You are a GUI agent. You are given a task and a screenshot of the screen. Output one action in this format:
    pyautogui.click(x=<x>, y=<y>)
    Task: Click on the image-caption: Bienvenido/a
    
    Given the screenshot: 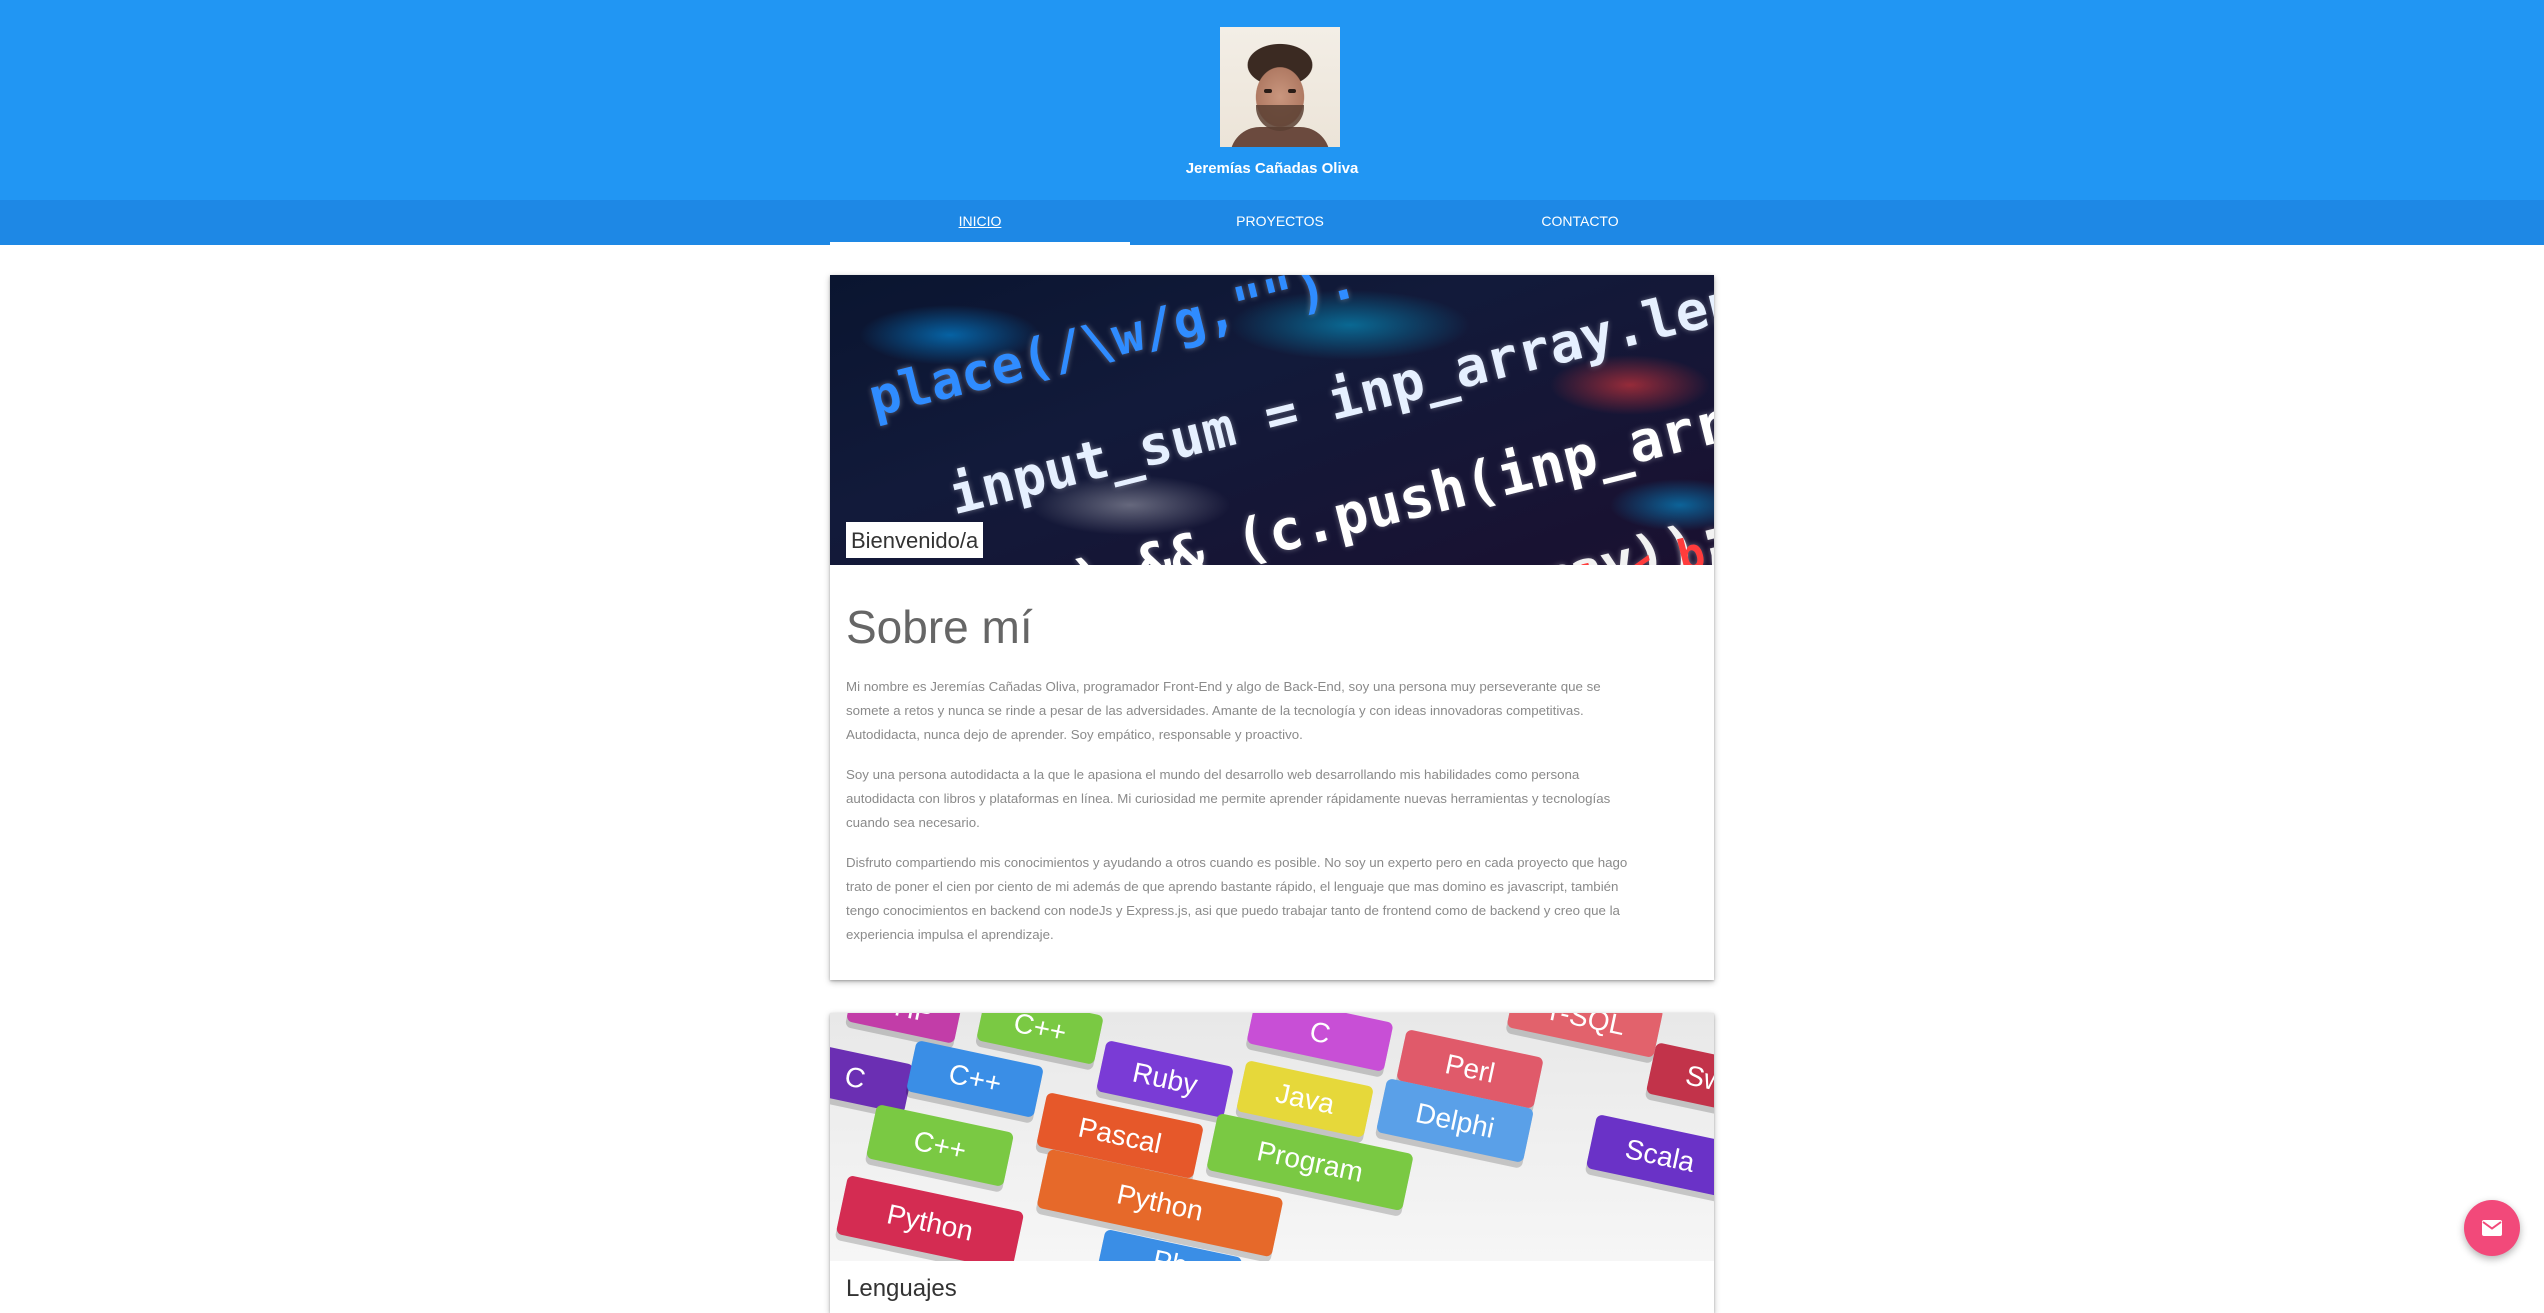 What is the action you would take?
    pyautogui.click(x=915, y=540)
    